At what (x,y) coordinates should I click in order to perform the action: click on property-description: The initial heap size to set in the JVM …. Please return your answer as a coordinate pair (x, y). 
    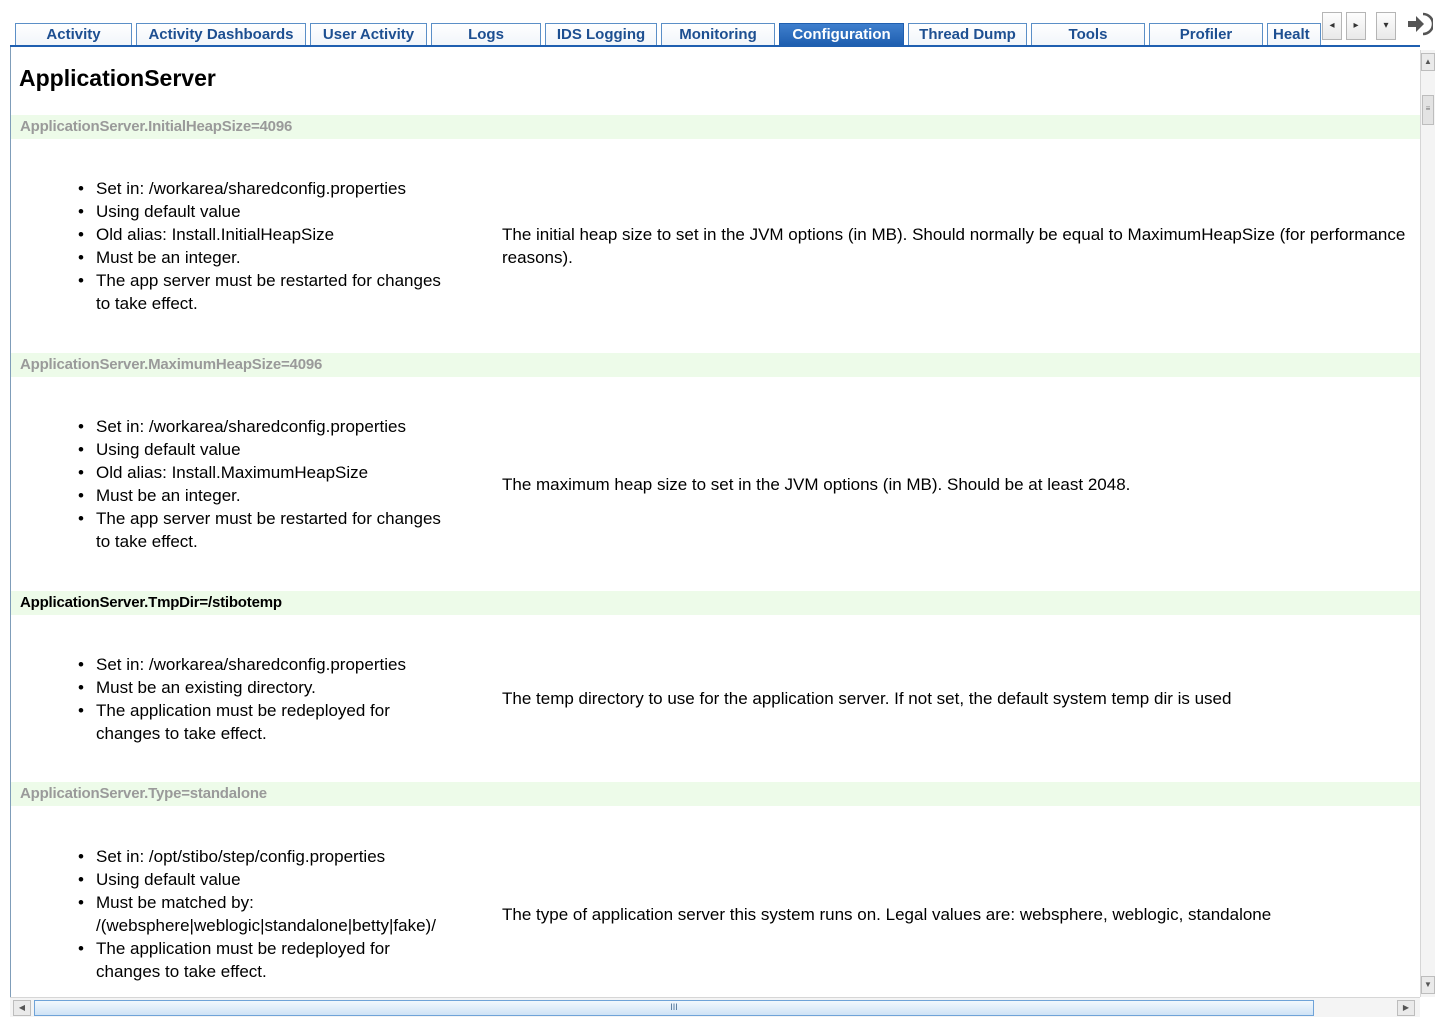
    Looking at the image, I should click on (954, 246).